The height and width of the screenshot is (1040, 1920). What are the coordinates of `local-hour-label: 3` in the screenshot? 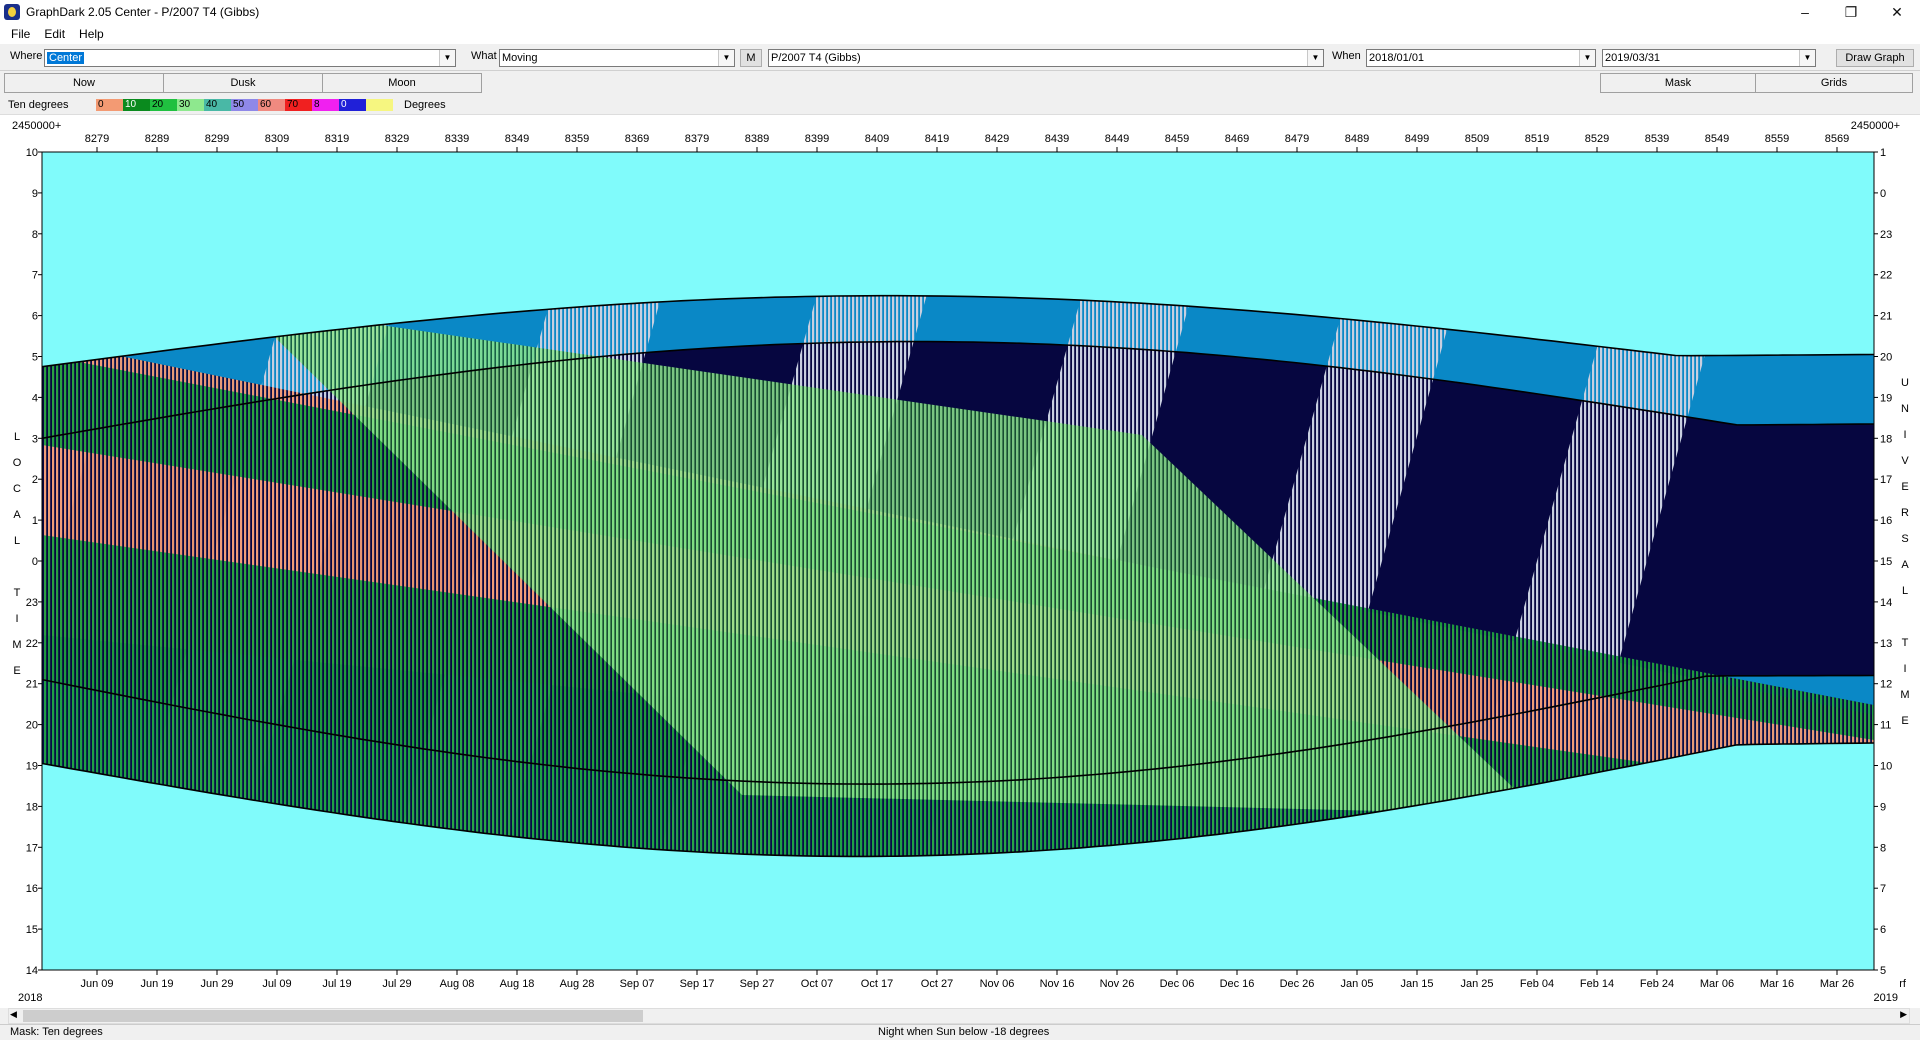 It's located at (35, 439).